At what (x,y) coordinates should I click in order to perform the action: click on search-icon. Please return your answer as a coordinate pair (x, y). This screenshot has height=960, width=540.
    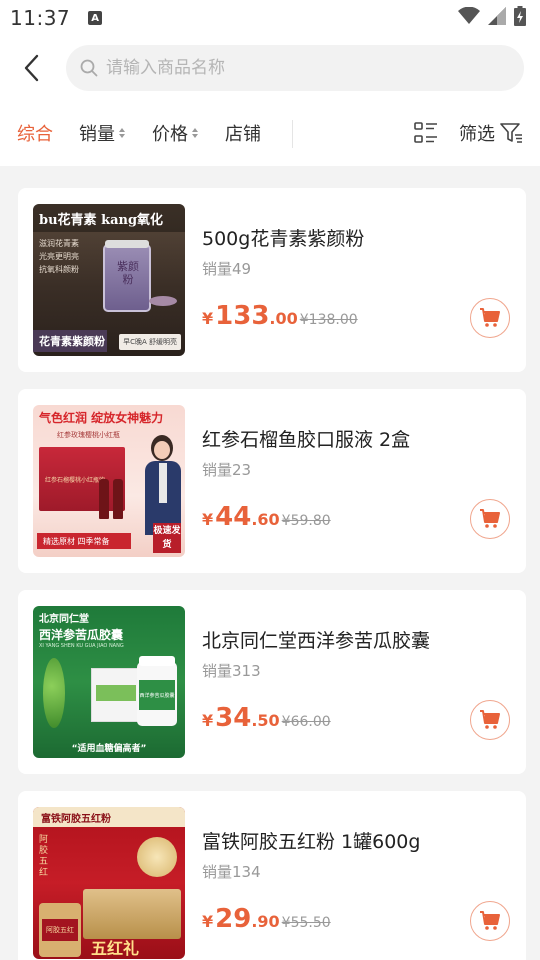
    Looking at the image, I should click on (89, 68).